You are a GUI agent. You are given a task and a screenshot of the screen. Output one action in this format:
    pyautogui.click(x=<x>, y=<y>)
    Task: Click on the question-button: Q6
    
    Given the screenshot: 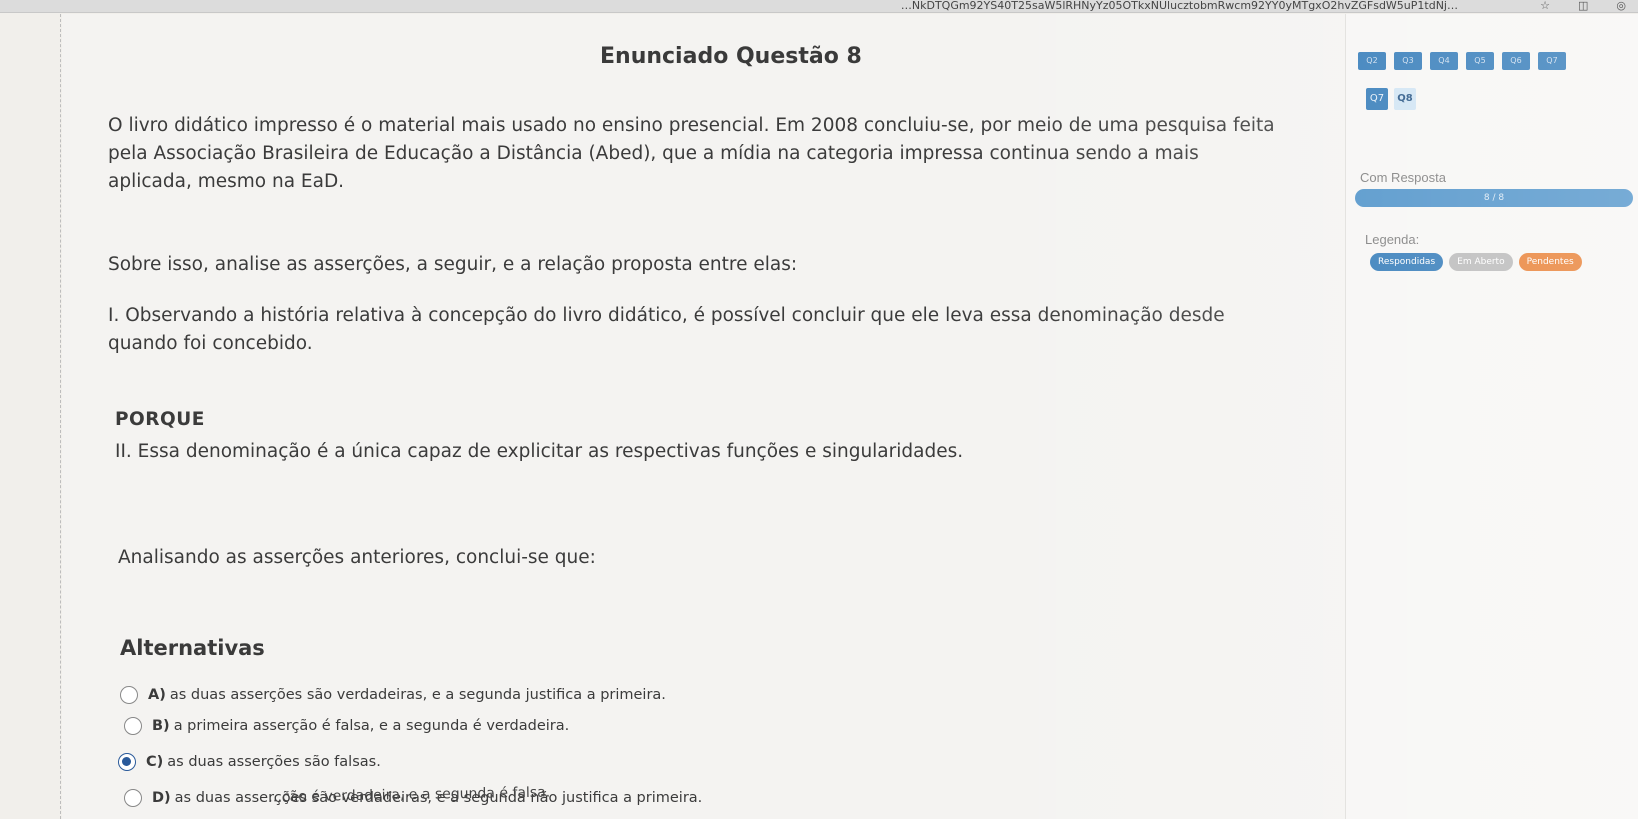 What is the action you would take?
    pyautogui.click(x=1516, y=61)
    